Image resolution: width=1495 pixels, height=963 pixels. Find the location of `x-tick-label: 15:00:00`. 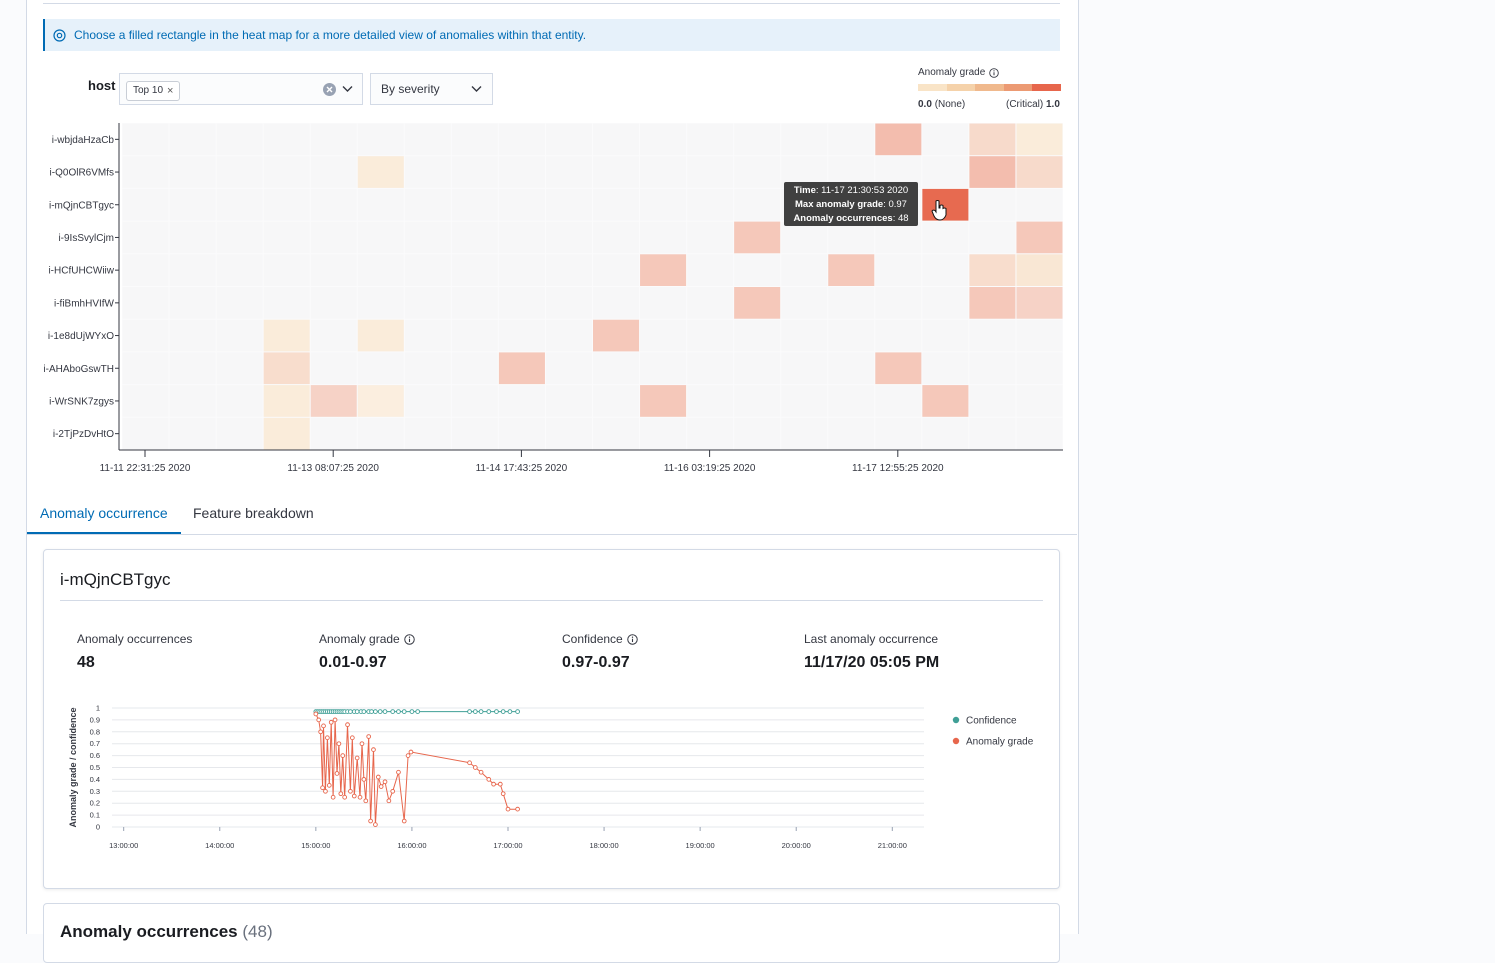

x-tick-label: 15:00:00 is located at coordinates (315, 845).